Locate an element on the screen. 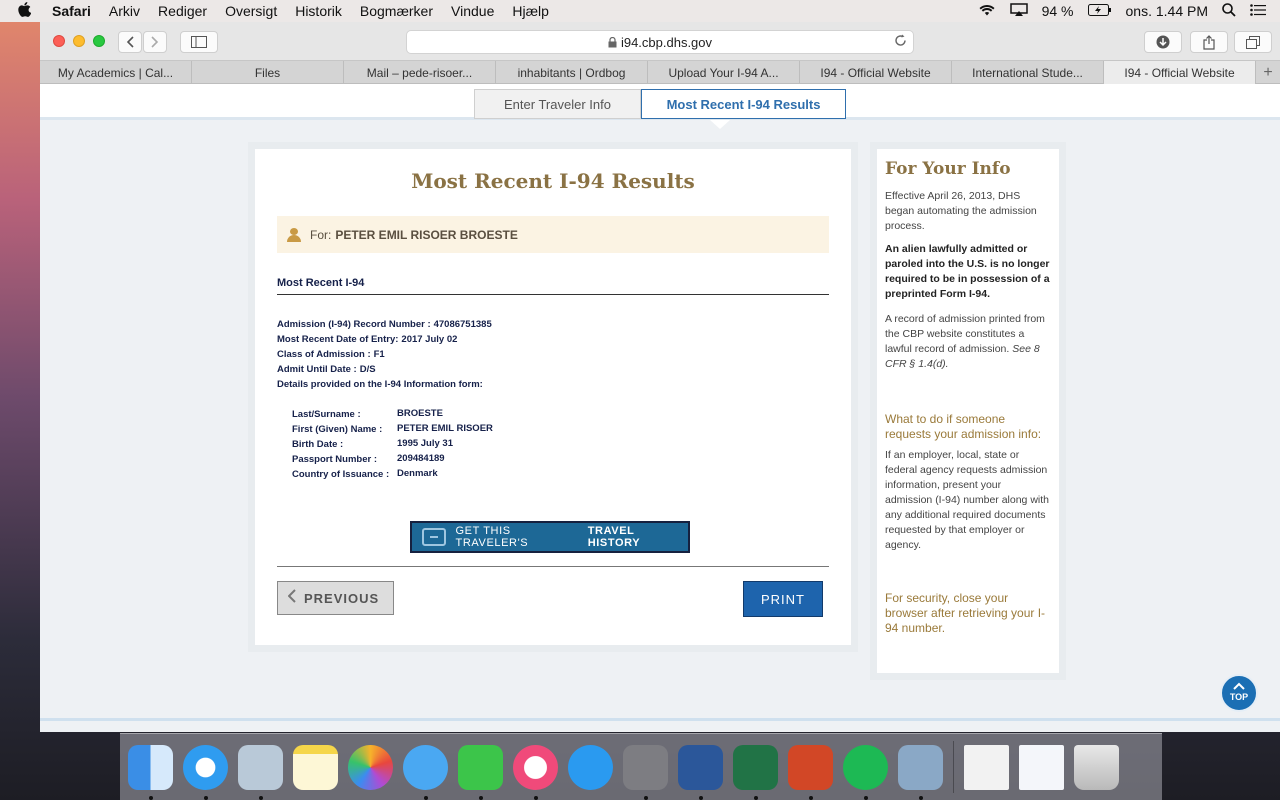  menu-view: Oversigt is located at coordinates (251, 11).